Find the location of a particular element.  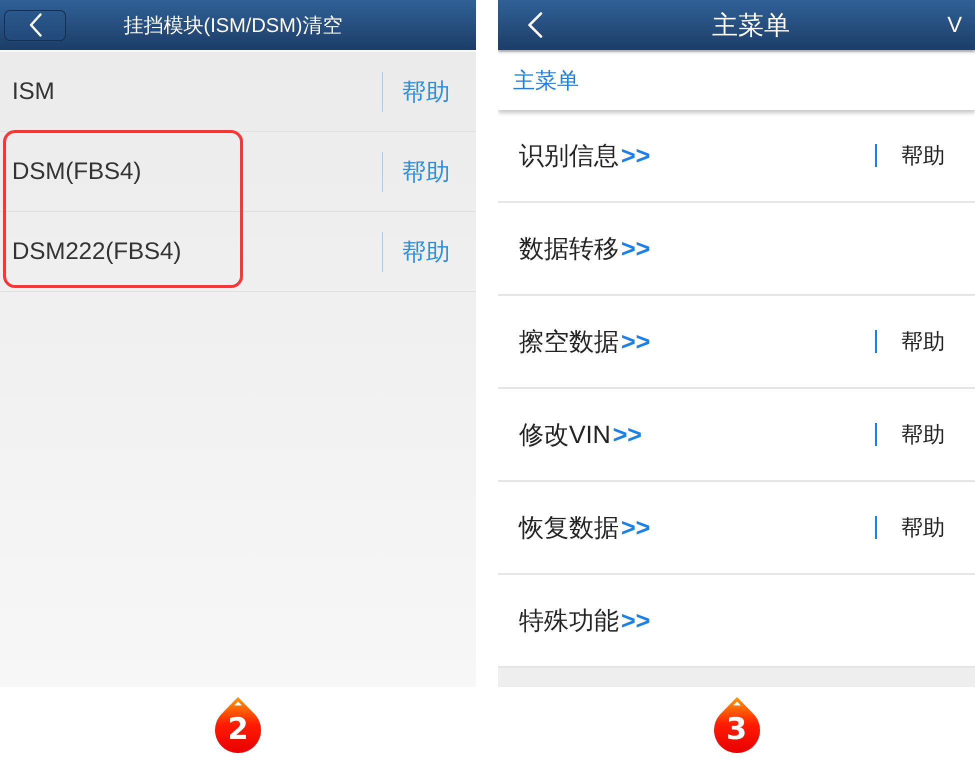

menu-item: 修改VIN>> is located at coordinates (580, 434).